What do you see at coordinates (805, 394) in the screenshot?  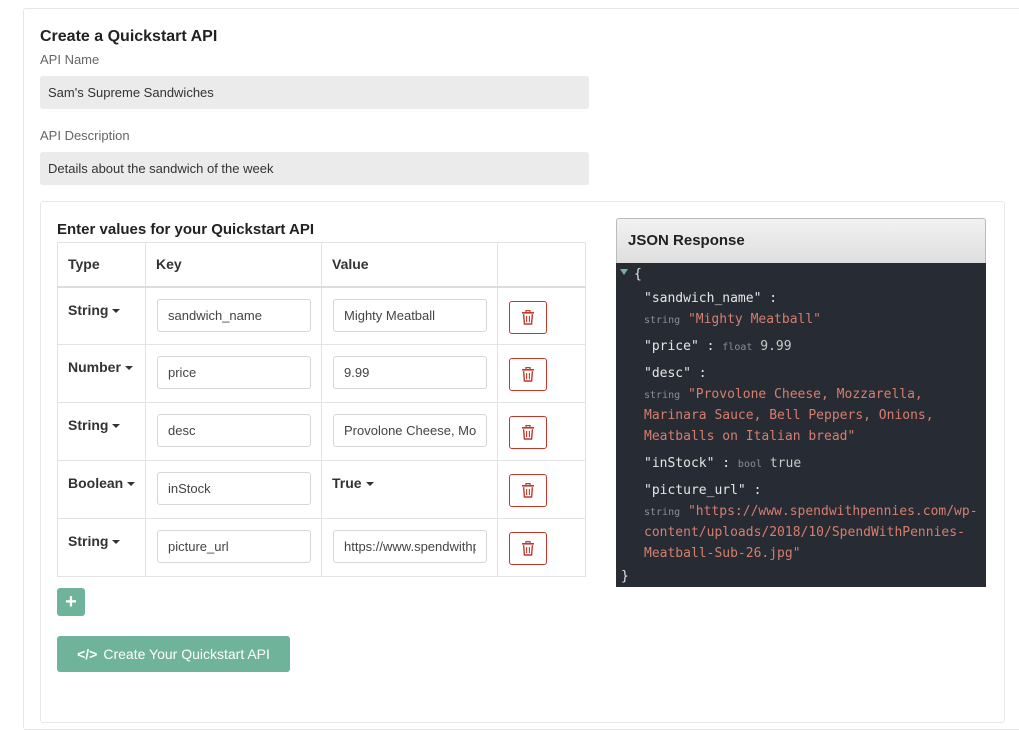 I see `json-value-desc-line-1: "Provolone Cheese, Mozzarella,` at bounding box center [805, 394].